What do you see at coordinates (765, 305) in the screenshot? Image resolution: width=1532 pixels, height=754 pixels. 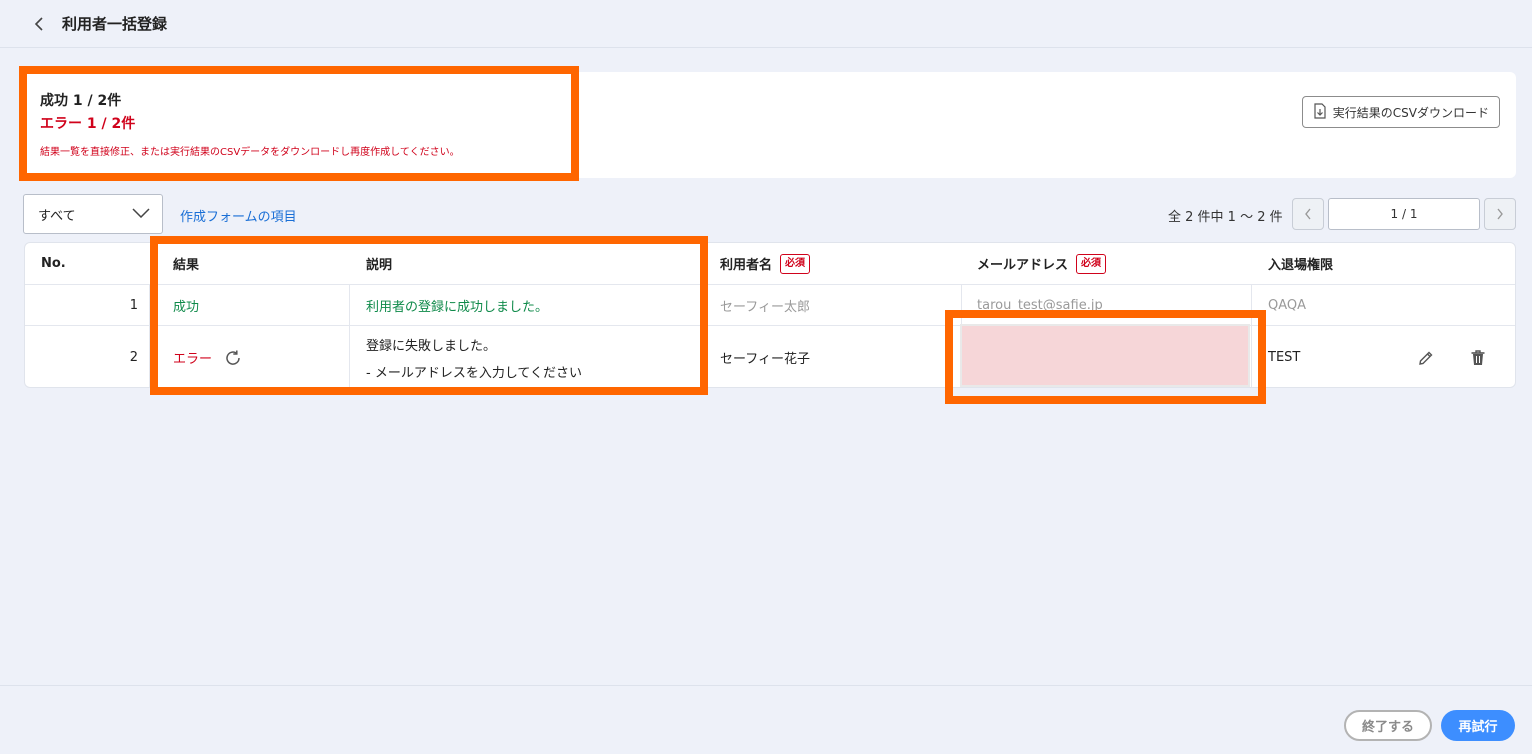 I see `row-user-name: セーフィー太郎` at bounding box center [765, 305].